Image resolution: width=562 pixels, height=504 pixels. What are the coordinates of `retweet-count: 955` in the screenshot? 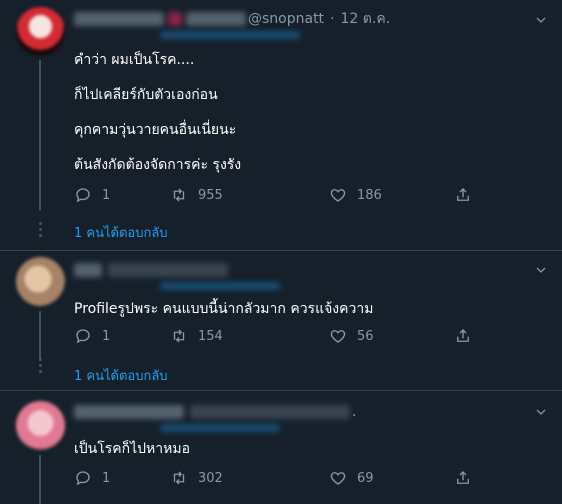 It's located at (210, 195).